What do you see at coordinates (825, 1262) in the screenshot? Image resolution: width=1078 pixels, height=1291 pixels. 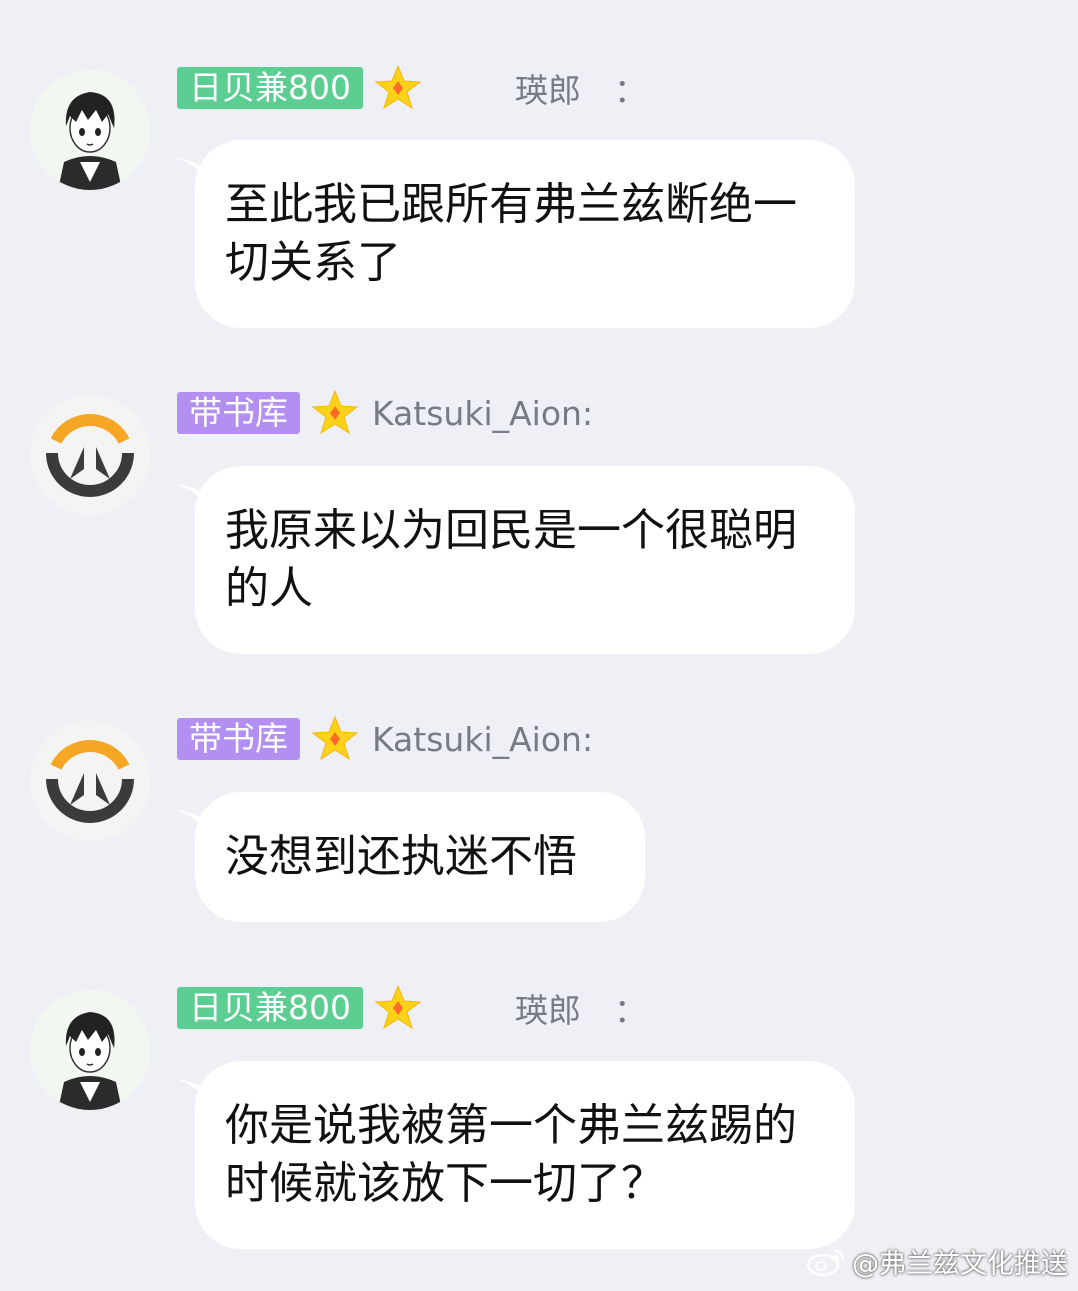 I see `weibo-logo-icon` at bounding box center [825, 1262].